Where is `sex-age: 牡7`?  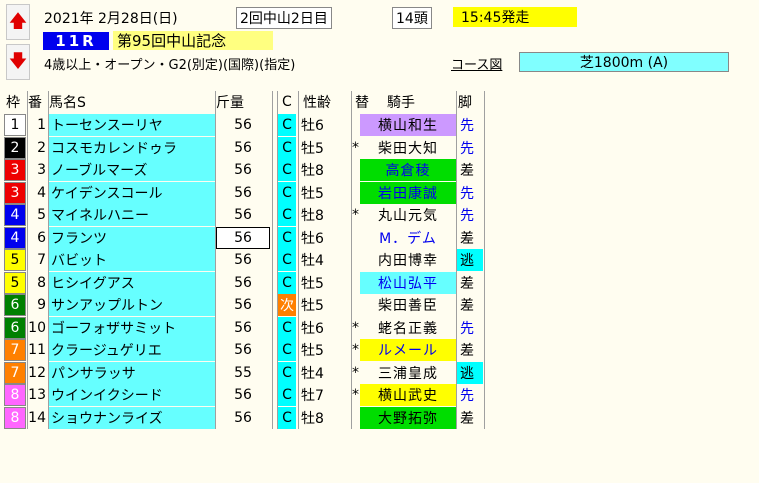
sex-age: 牡7 is located at coordinates (312, 396).